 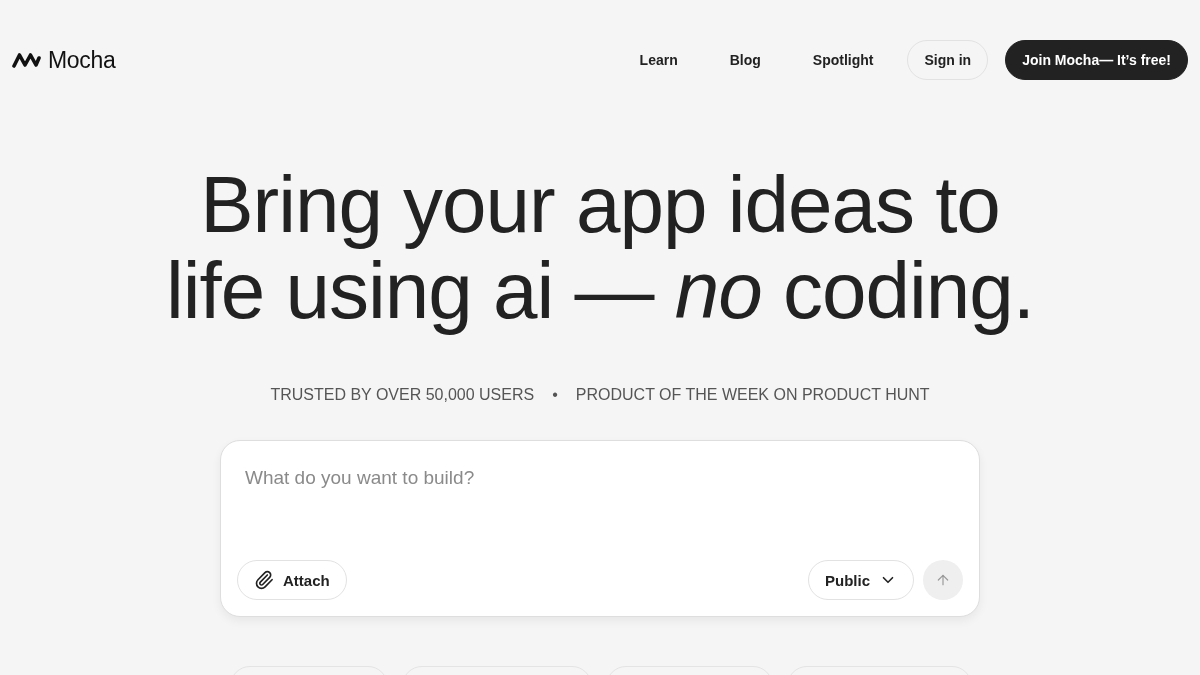 I want to click on join-button: Join Mocha— It’s free!, so click(x=1096, y=60).